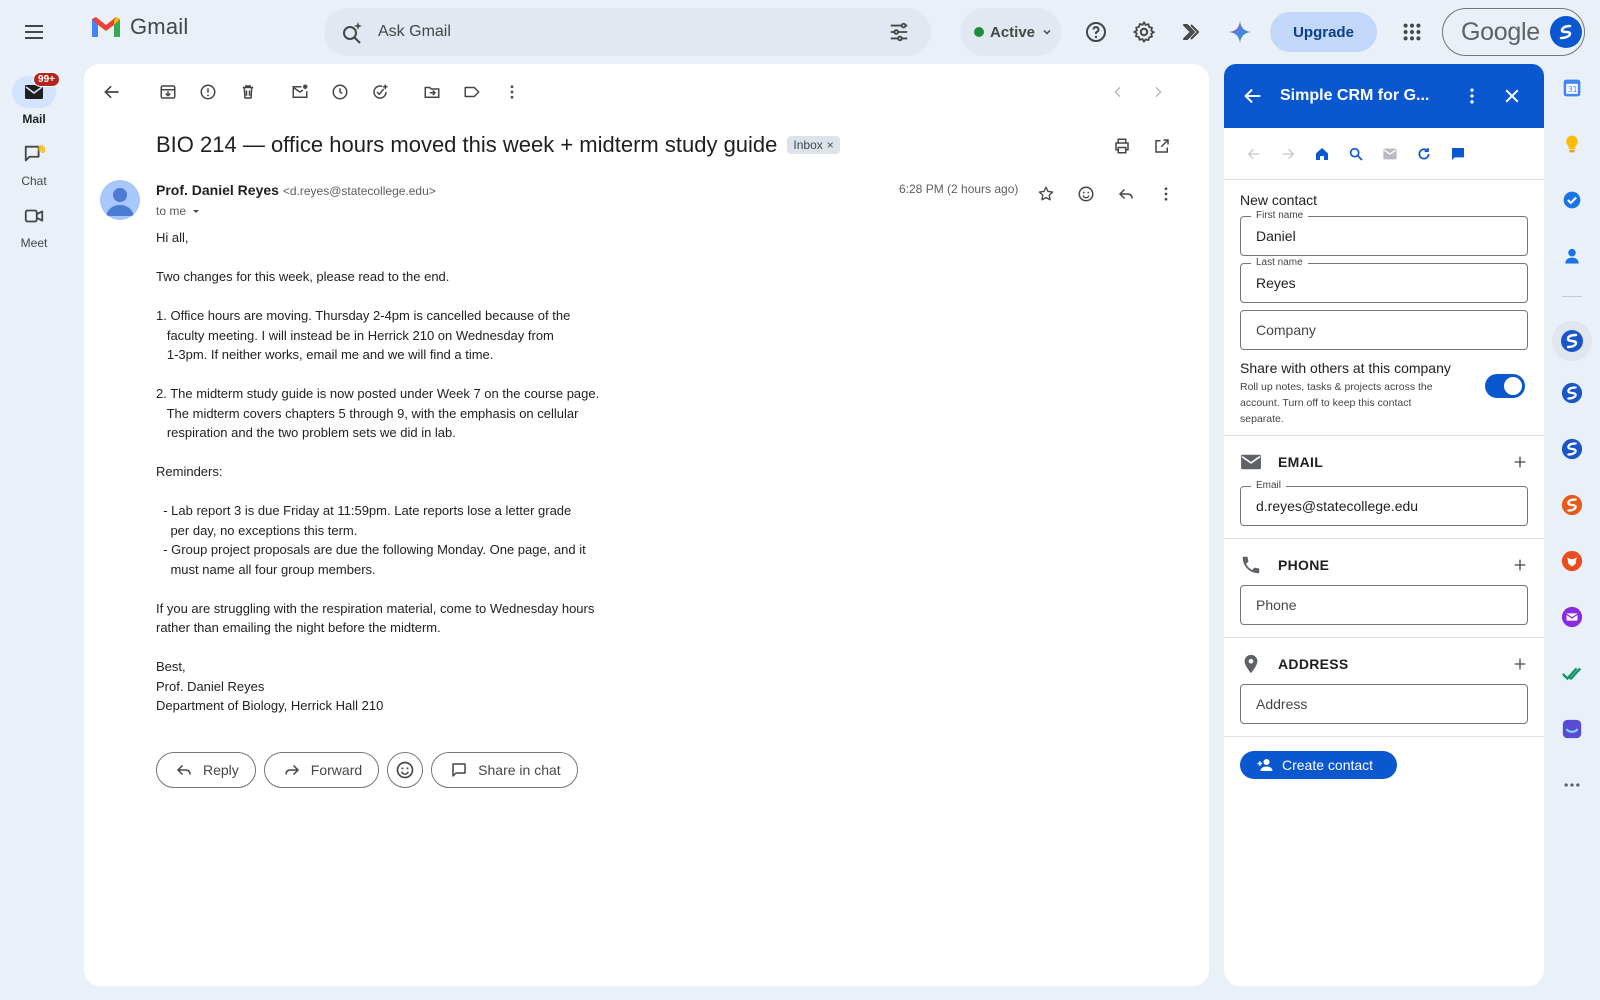  What do you see at coordinates (340, 92) in the screenshot?
I see `snooze-button` at bounding box center [340, 92].